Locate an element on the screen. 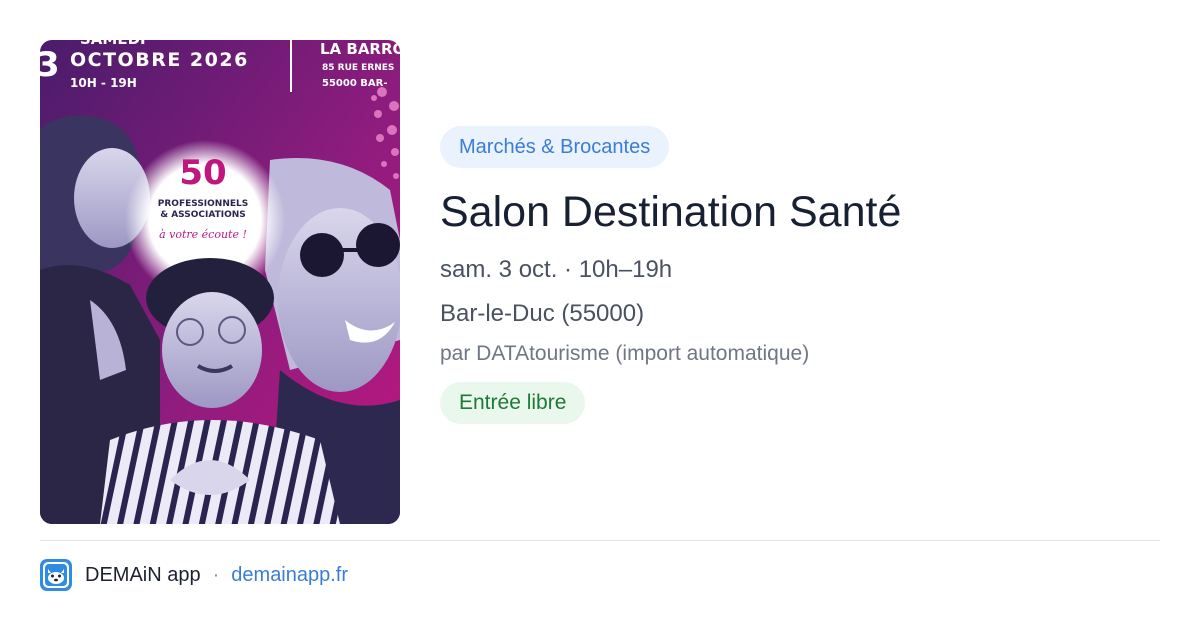 The height and width of the screenshot is (630, 1200). app-name: DEMAiN app is located at coordinates (143, 574).